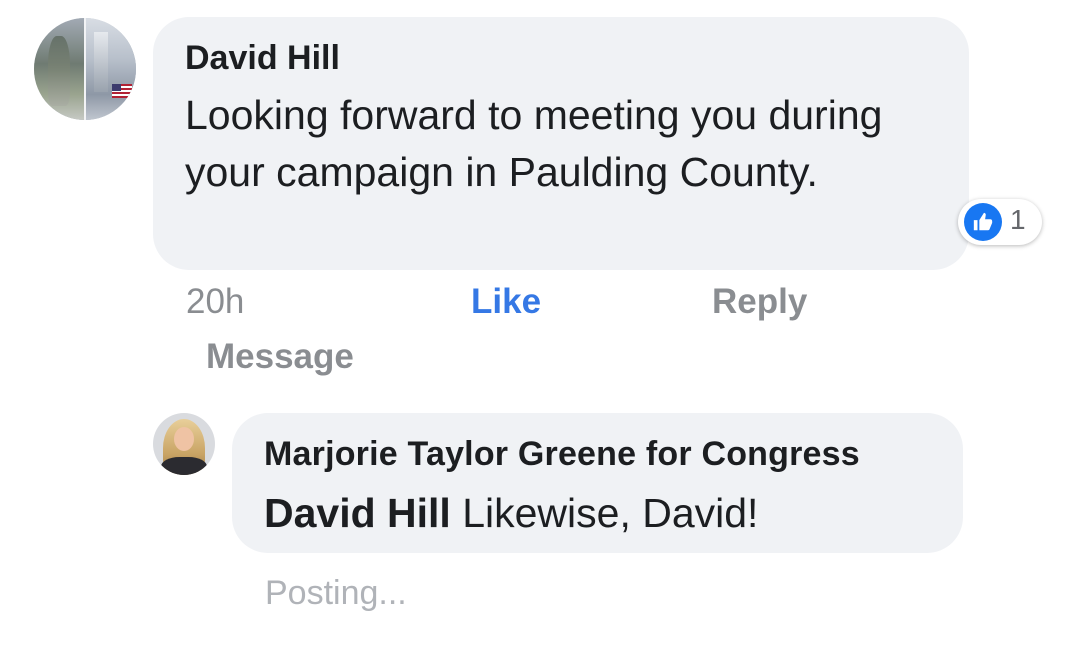 Image resolution: width=1080 pixels, height=649 pixels. Describe the element at coordinates (110, 69) in the screenshot. I see `avatar-photo-right` at that location.